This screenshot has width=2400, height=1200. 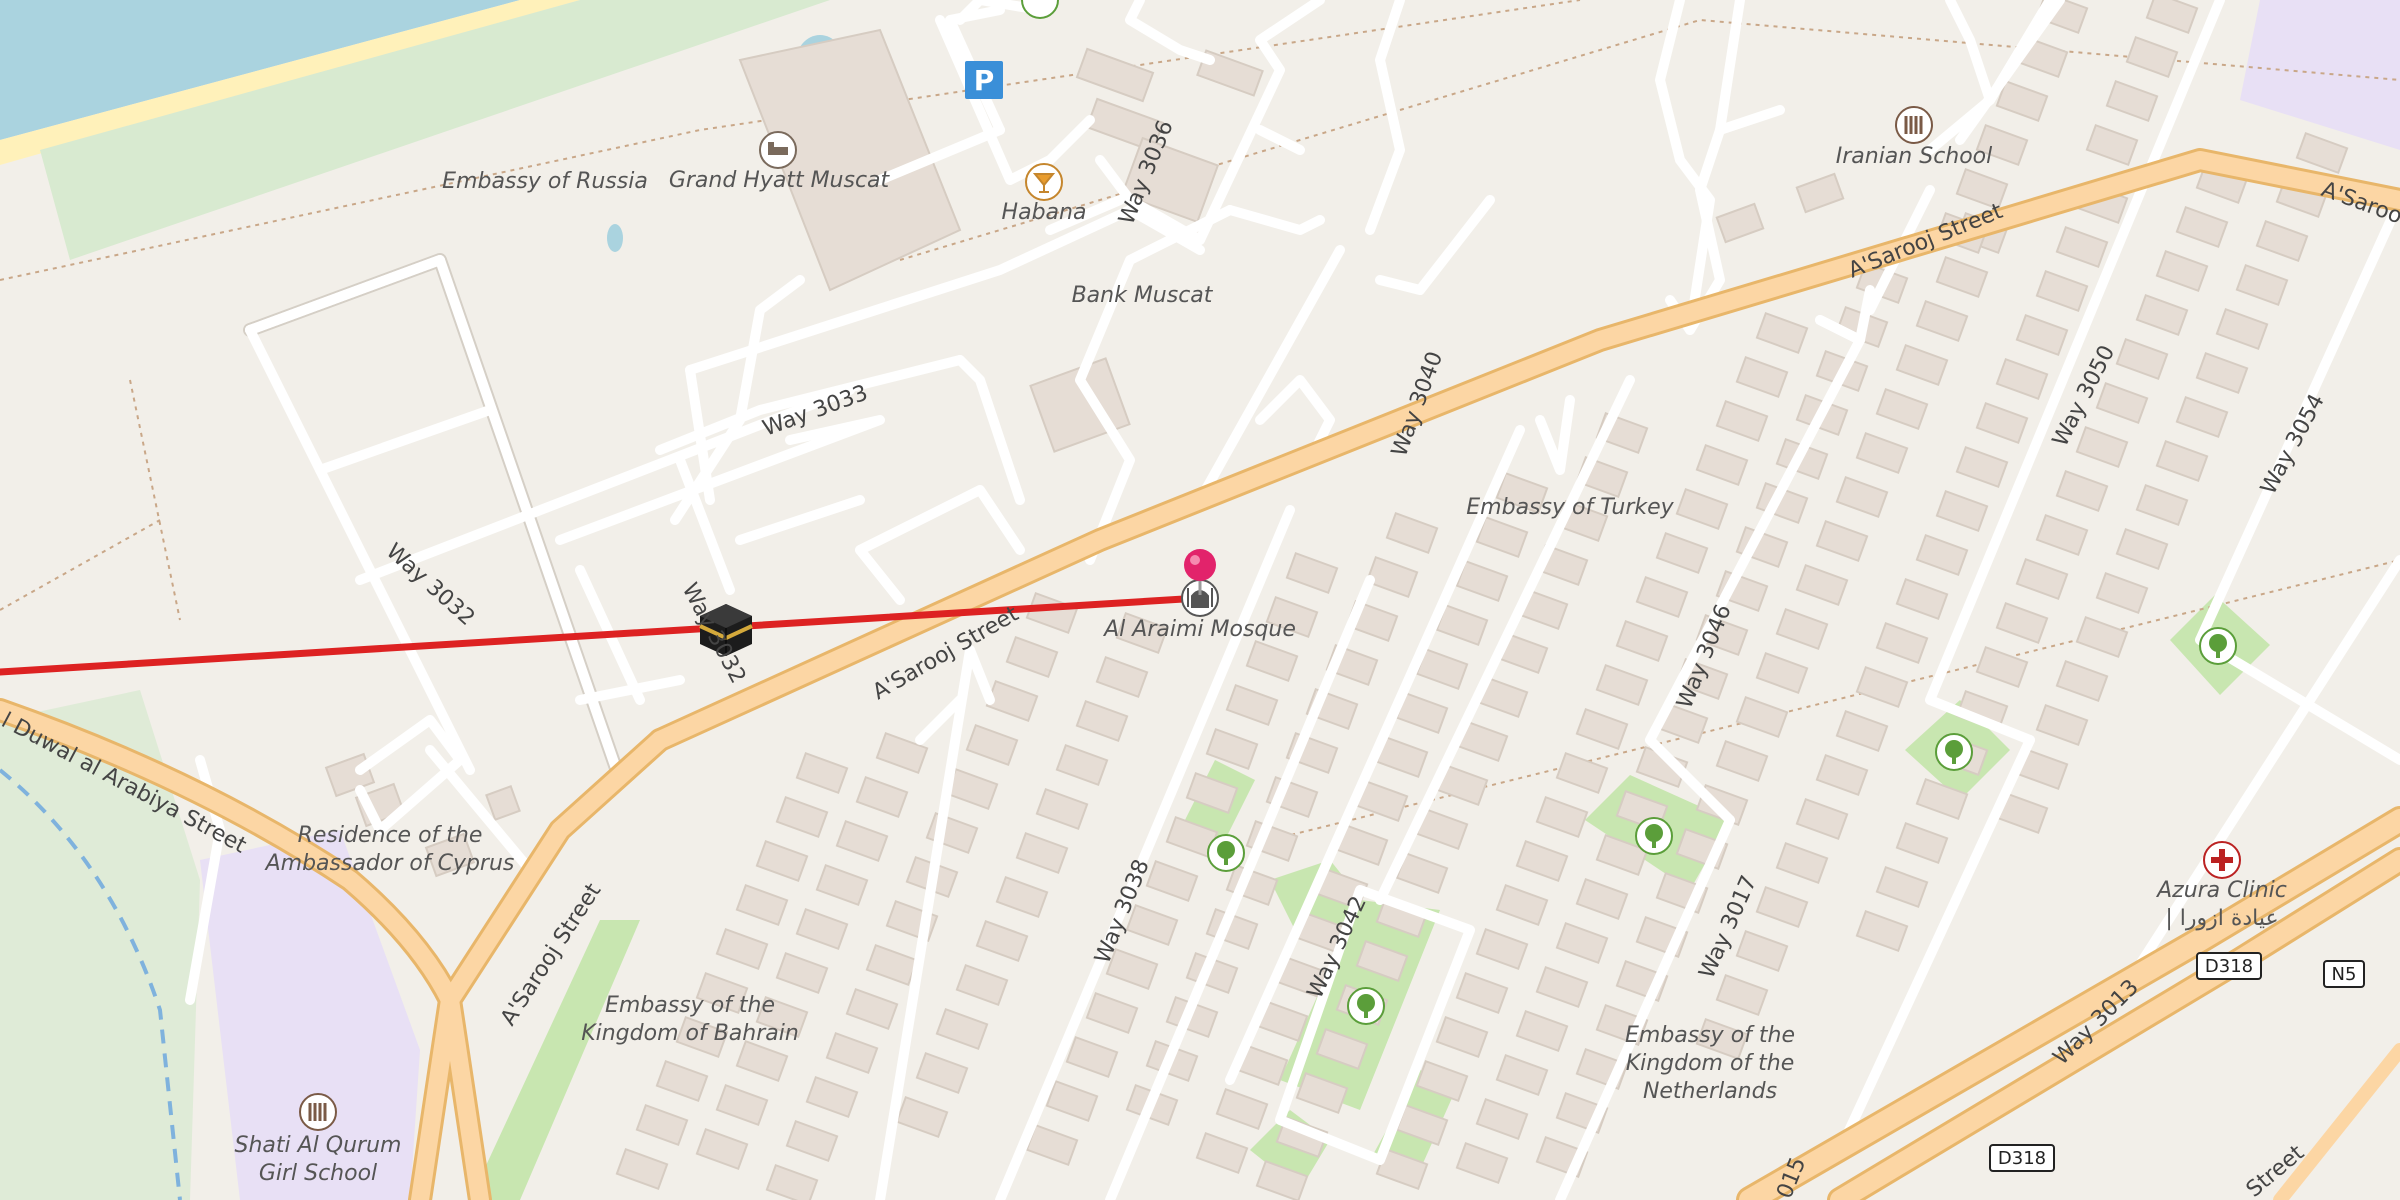 What do you see at coordinates (1044, 182) in the screenshot?
I see `cocktail-icon` at bounding box center [1044, 182].